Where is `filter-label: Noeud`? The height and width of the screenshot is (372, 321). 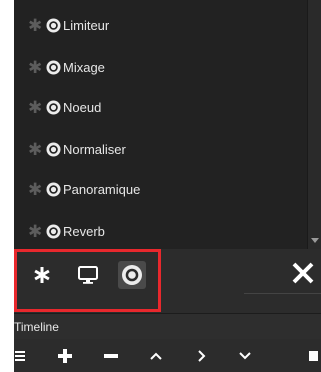
filter-label: Noeud is located at coordinates (82, 107).